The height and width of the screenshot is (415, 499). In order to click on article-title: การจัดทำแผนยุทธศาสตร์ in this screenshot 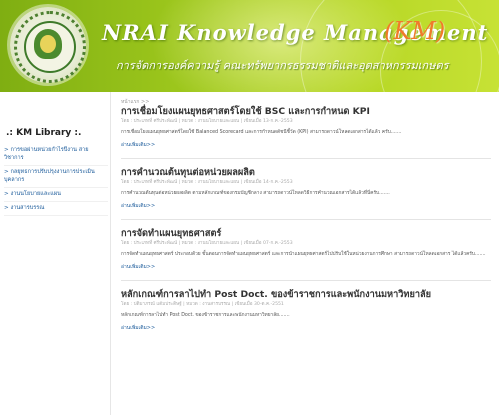, I will do `click(306, 233)`.